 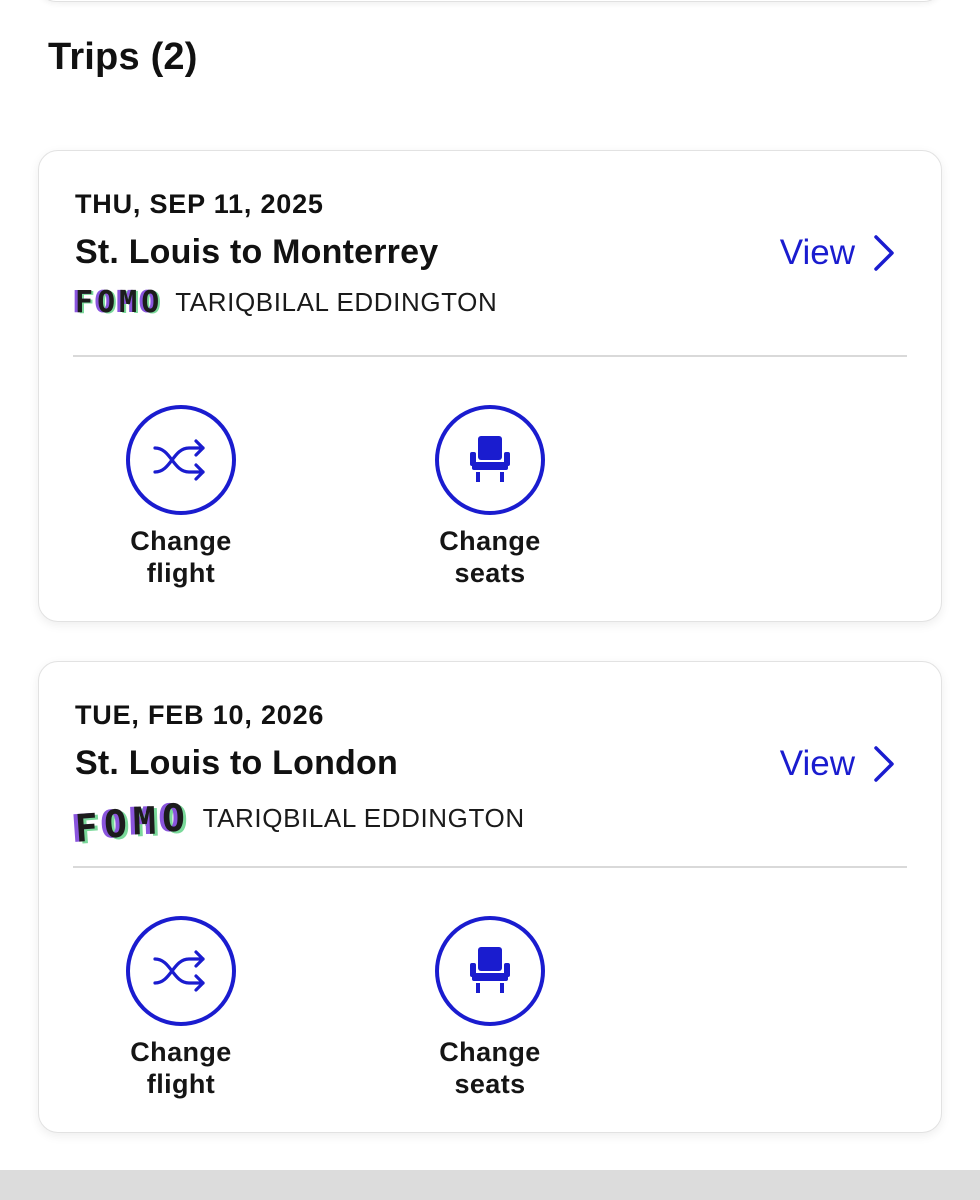 I want to click on trip-route: St. Louis to Monterrey, so click(x=257, y=252).